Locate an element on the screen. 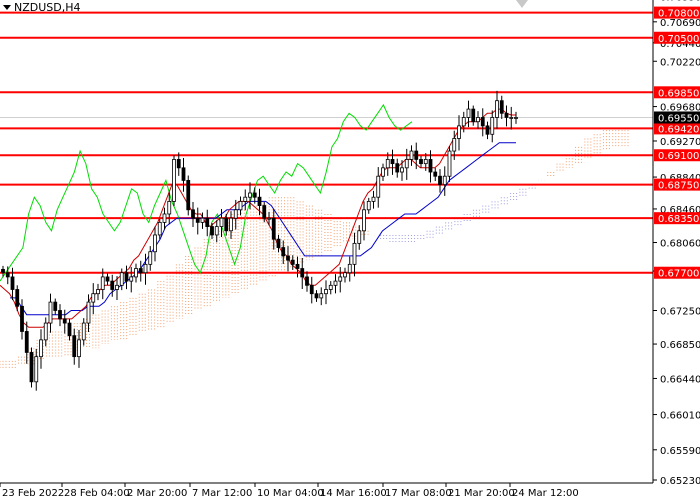 The width and height of the screenshot is (700, 504). y-tick-label: 0.68060 is located at coordinates (680, 244).